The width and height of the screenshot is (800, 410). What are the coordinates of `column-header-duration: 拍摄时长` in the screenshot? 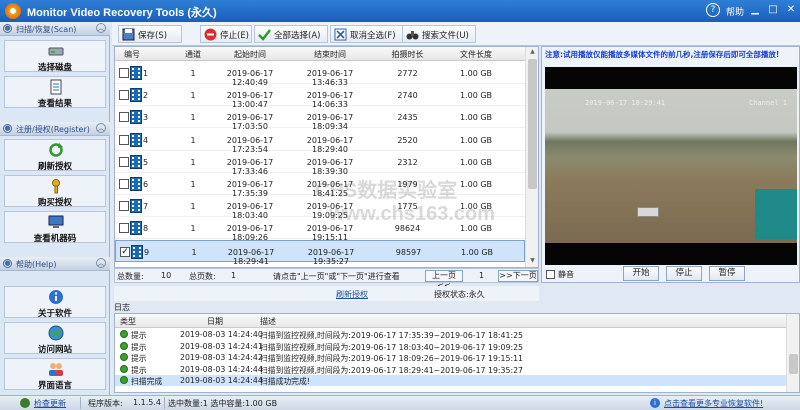 It's located at (407, 54).